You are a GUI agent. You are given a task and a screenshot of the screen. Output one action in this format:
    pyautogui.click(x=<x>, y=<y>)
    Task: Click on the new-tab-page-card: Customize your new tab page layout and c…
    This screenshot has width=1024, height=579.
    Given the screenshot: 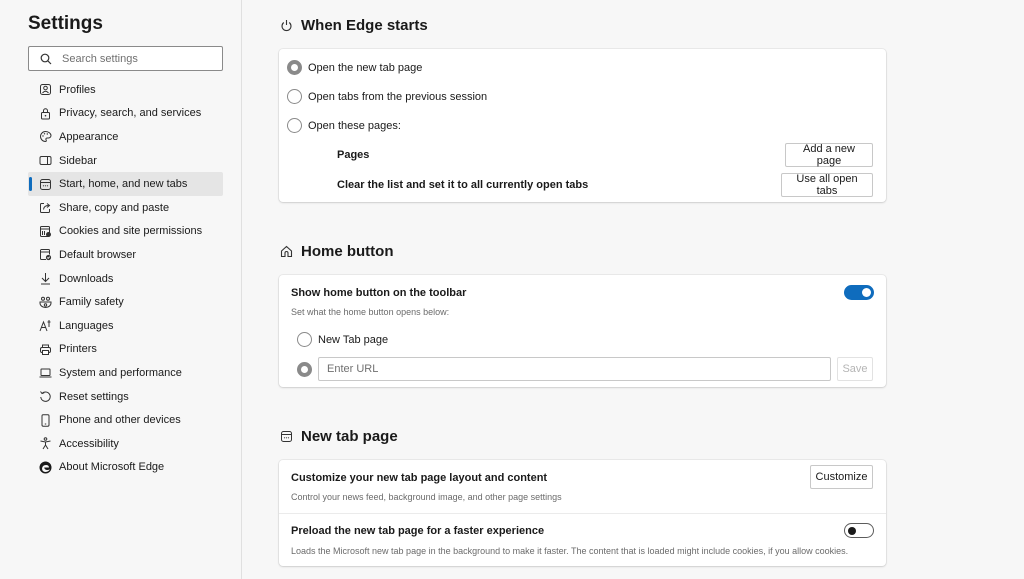 What is the action you would take?
    pyautogui.click(x=582, y=513)
    